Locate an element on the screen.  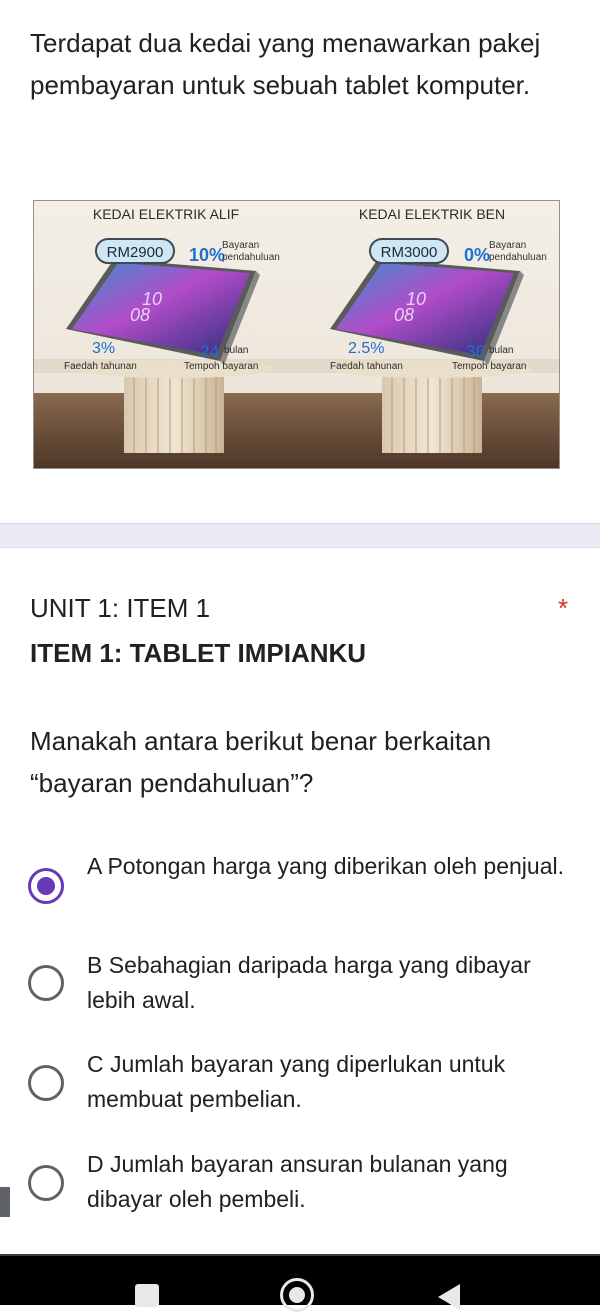
system-nav-bar is located at coordinates (300, 1283).